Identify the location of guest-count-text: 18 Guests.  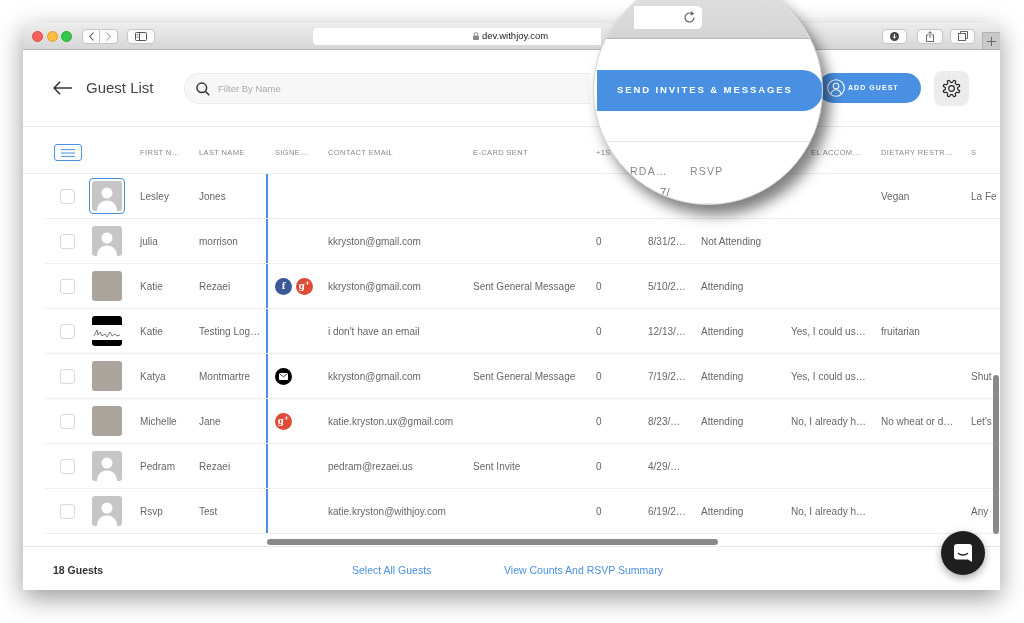
(78, 569).